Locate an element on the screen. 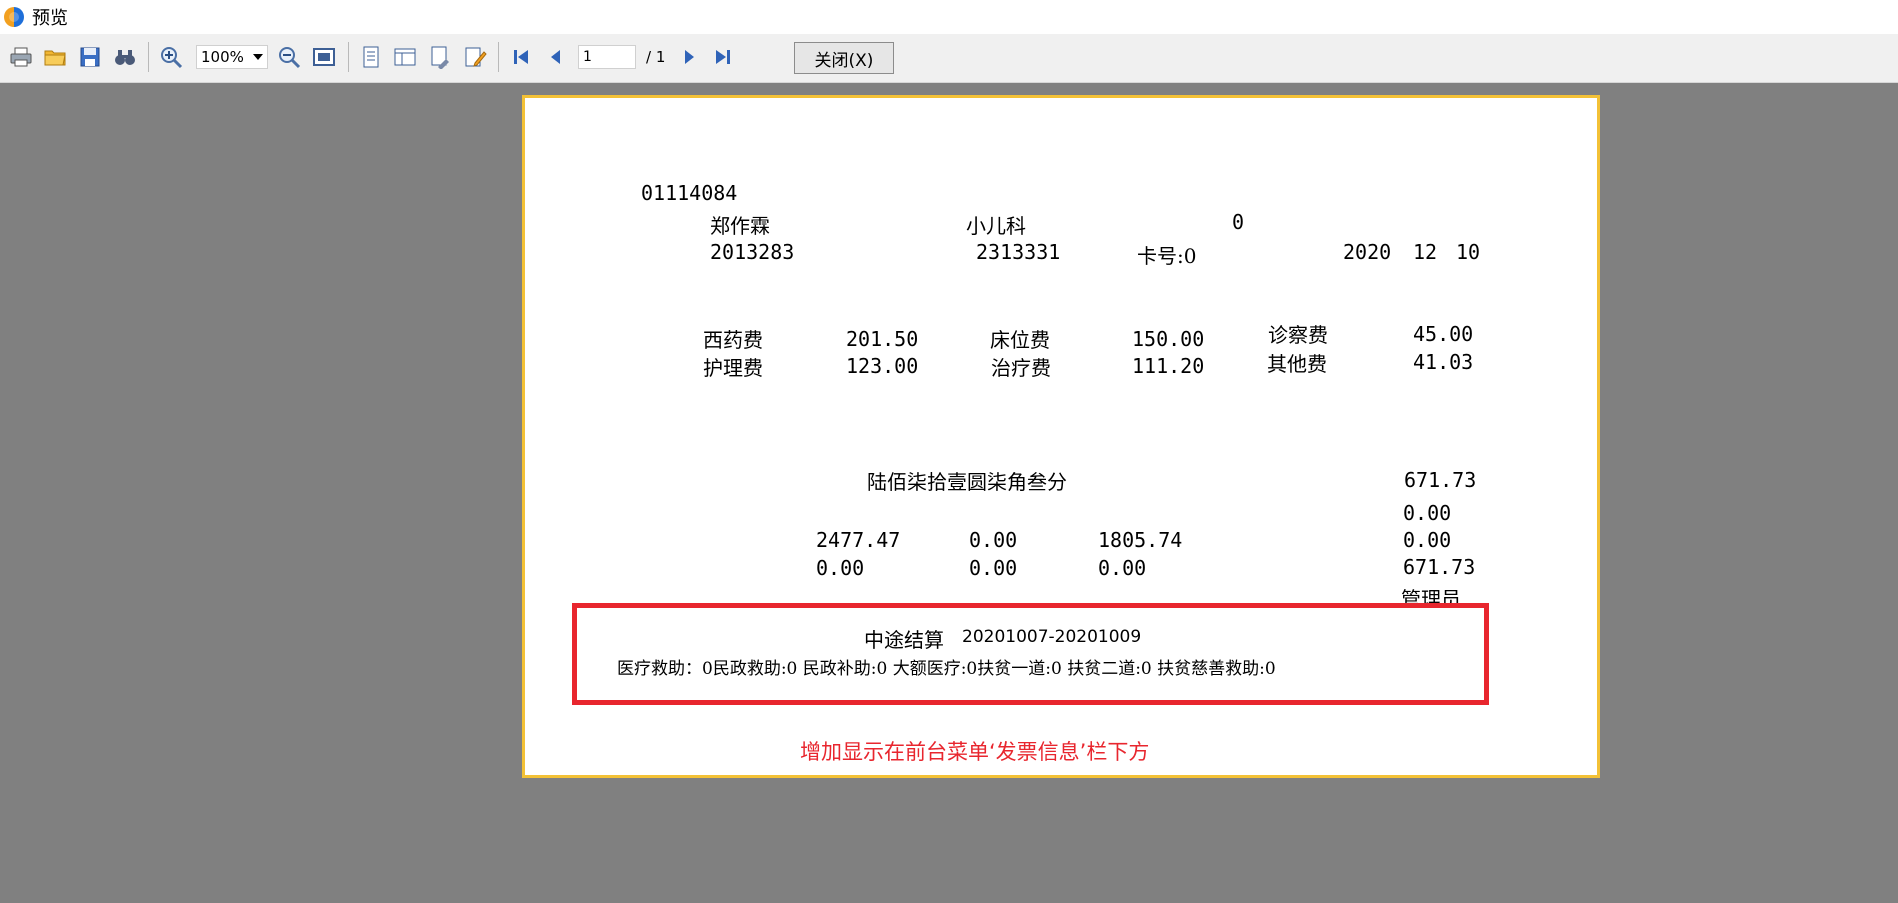 This screenshot has width=1898, height=903. row1-value: 2477.47 is located at coordinates (858, 540).